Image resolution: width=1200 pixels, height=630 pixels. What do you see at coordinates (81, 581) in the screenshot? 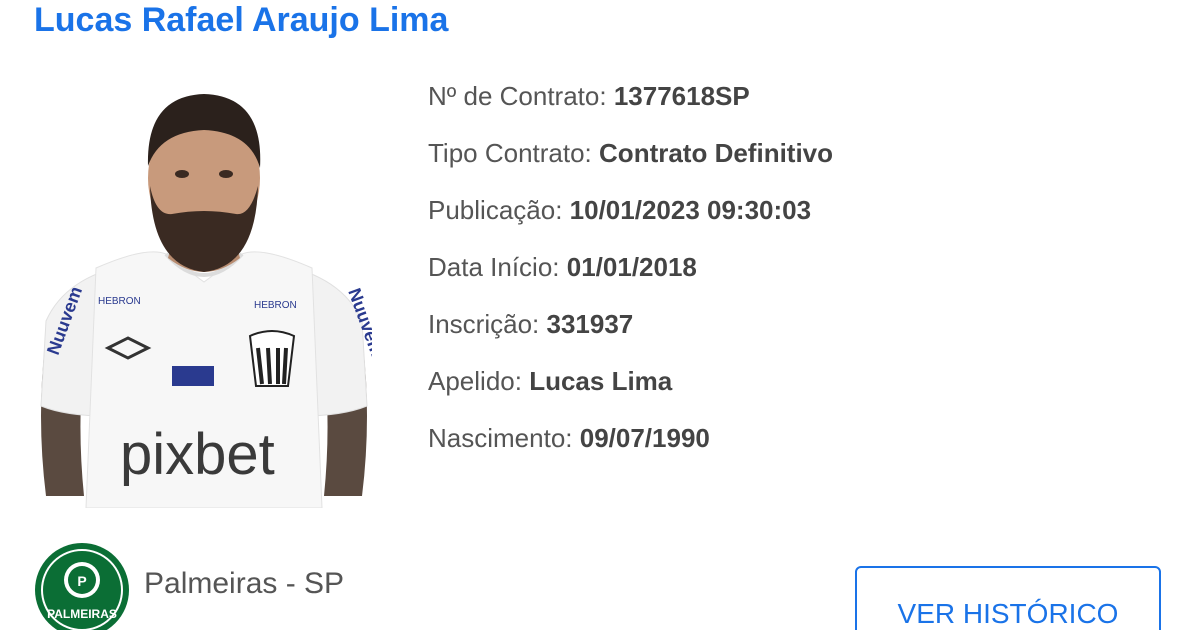
I see `svg-text: P` at bounding box center [81, 581].